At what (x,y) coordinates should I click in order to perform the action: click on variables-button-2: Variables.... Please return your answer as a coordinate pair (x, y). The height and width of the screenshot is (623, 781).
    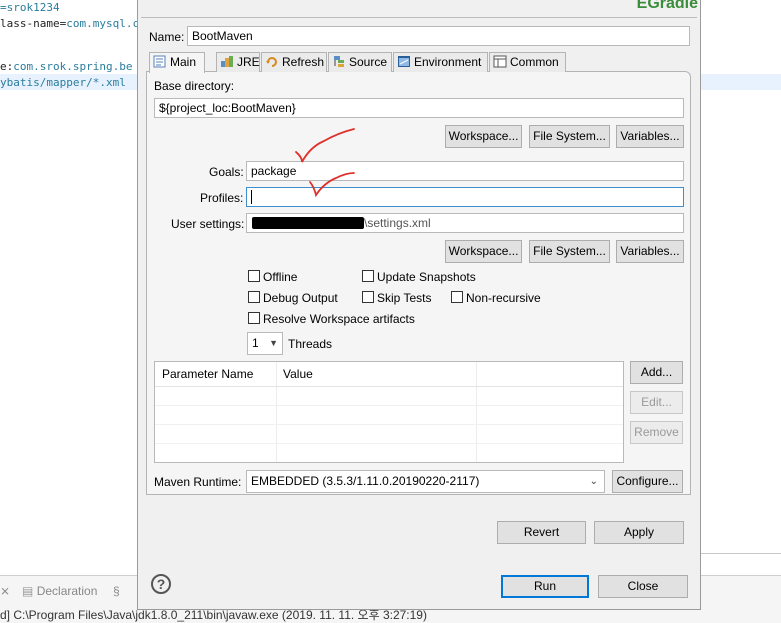
    Looking at the image, I should click on (650, 251).